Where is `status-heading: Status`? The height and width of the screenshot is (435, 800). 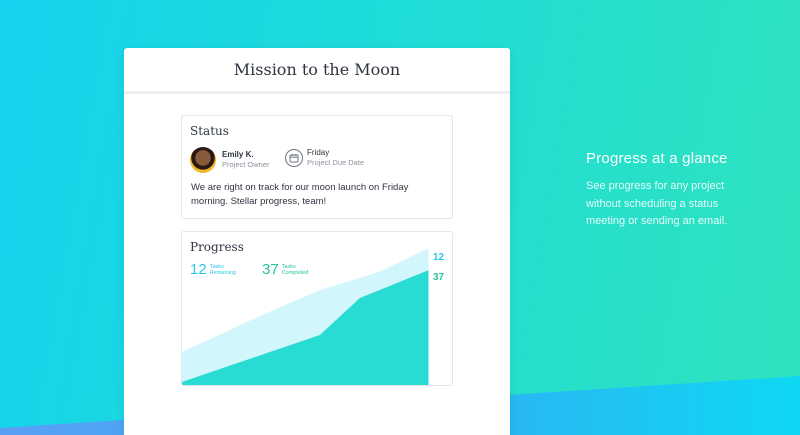 status-heading: Status is located at coordinates (209, 131).